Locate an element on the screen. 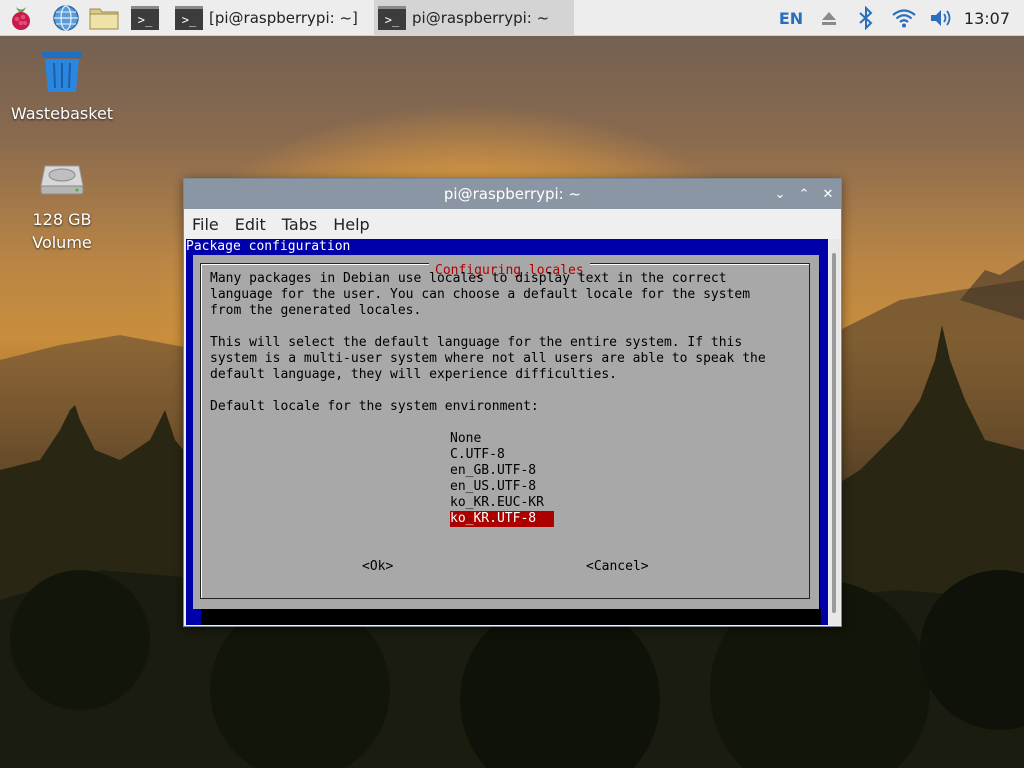  task-label: [pi@raspberrypi: ~] is located at coordinates (283, 18).